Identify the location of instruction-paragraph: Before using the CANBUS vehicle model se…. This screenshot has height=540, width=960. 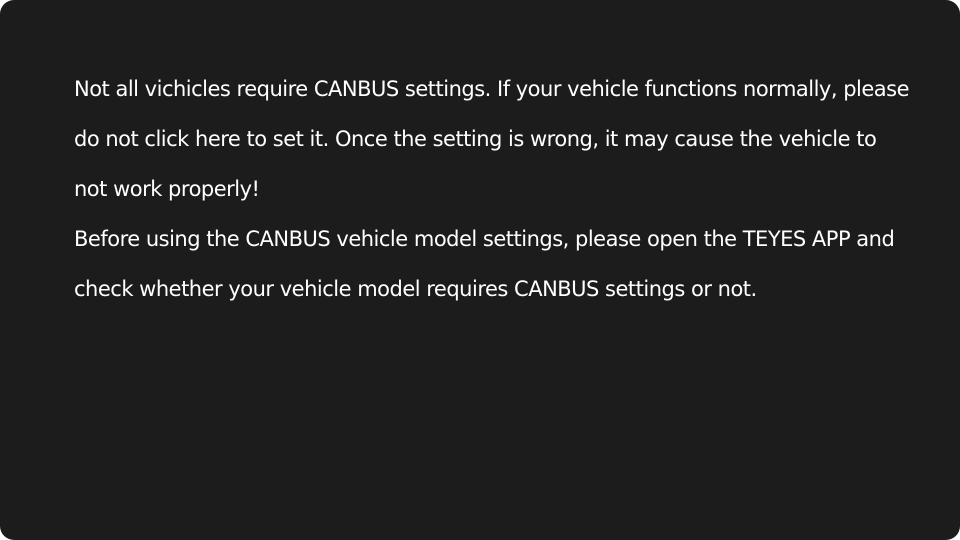
(484, 264).